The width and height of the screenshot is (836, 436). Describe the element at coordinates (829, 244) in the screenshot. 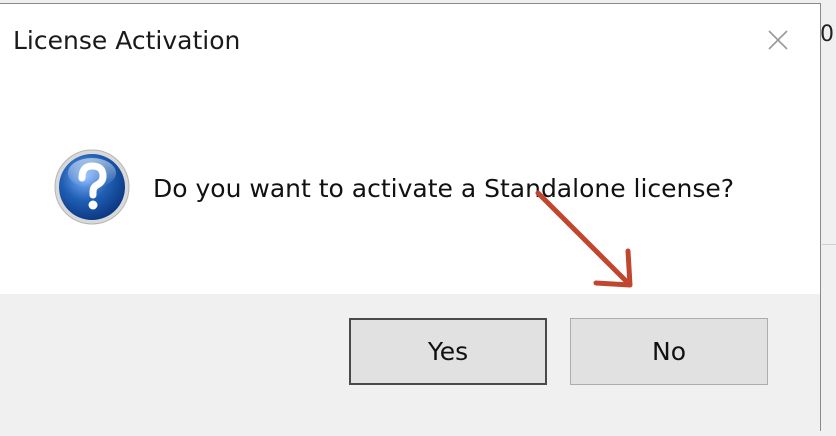

I see `background-divider` at that location.